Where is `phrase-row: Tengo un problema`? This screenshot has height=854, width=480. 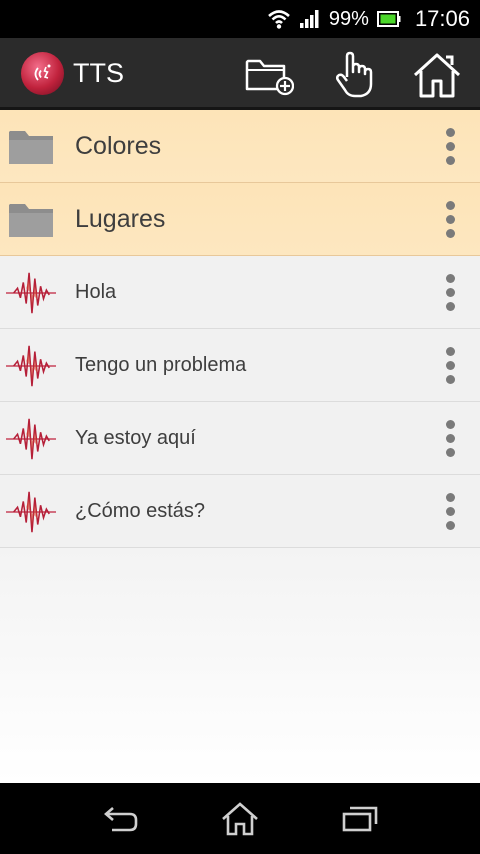
phrase-row: Tengo un problema is located at coordinates (240, 365).